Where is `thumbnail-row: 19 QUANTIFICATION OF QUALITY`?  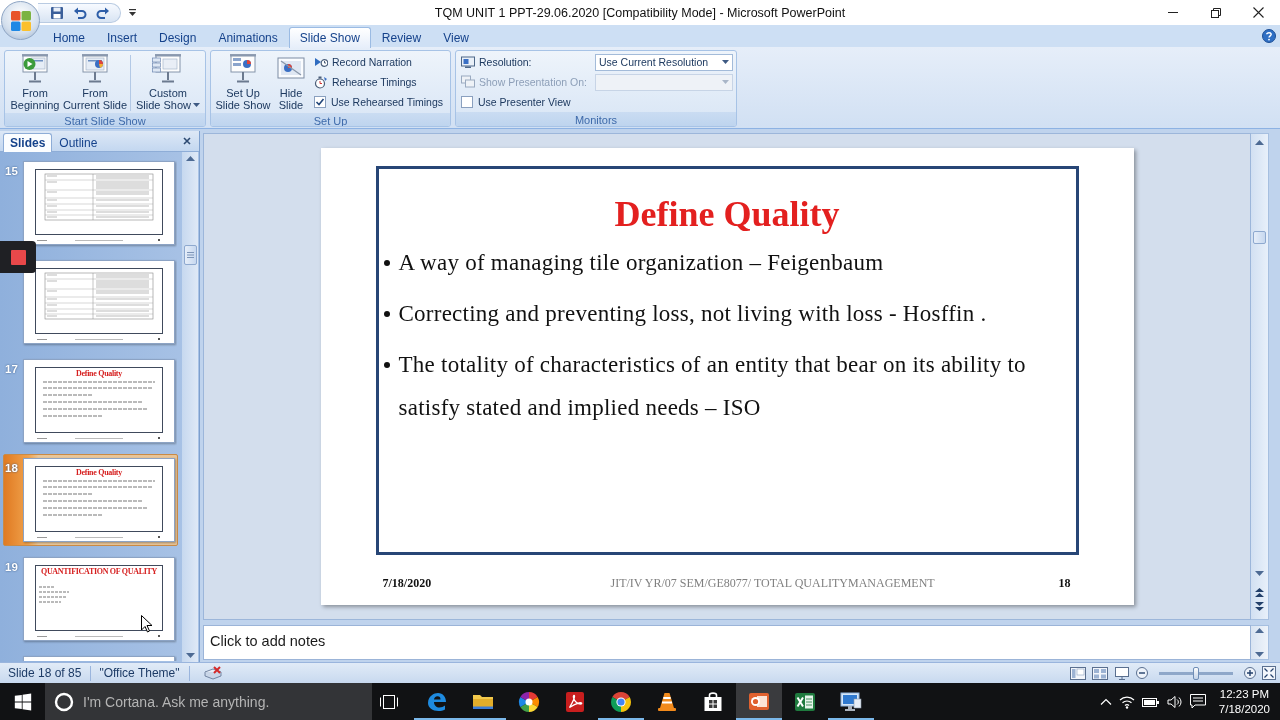
thumbnail-row: 19 QUANTIFICATION OF QUALITY is located at coordinates (90, 599).